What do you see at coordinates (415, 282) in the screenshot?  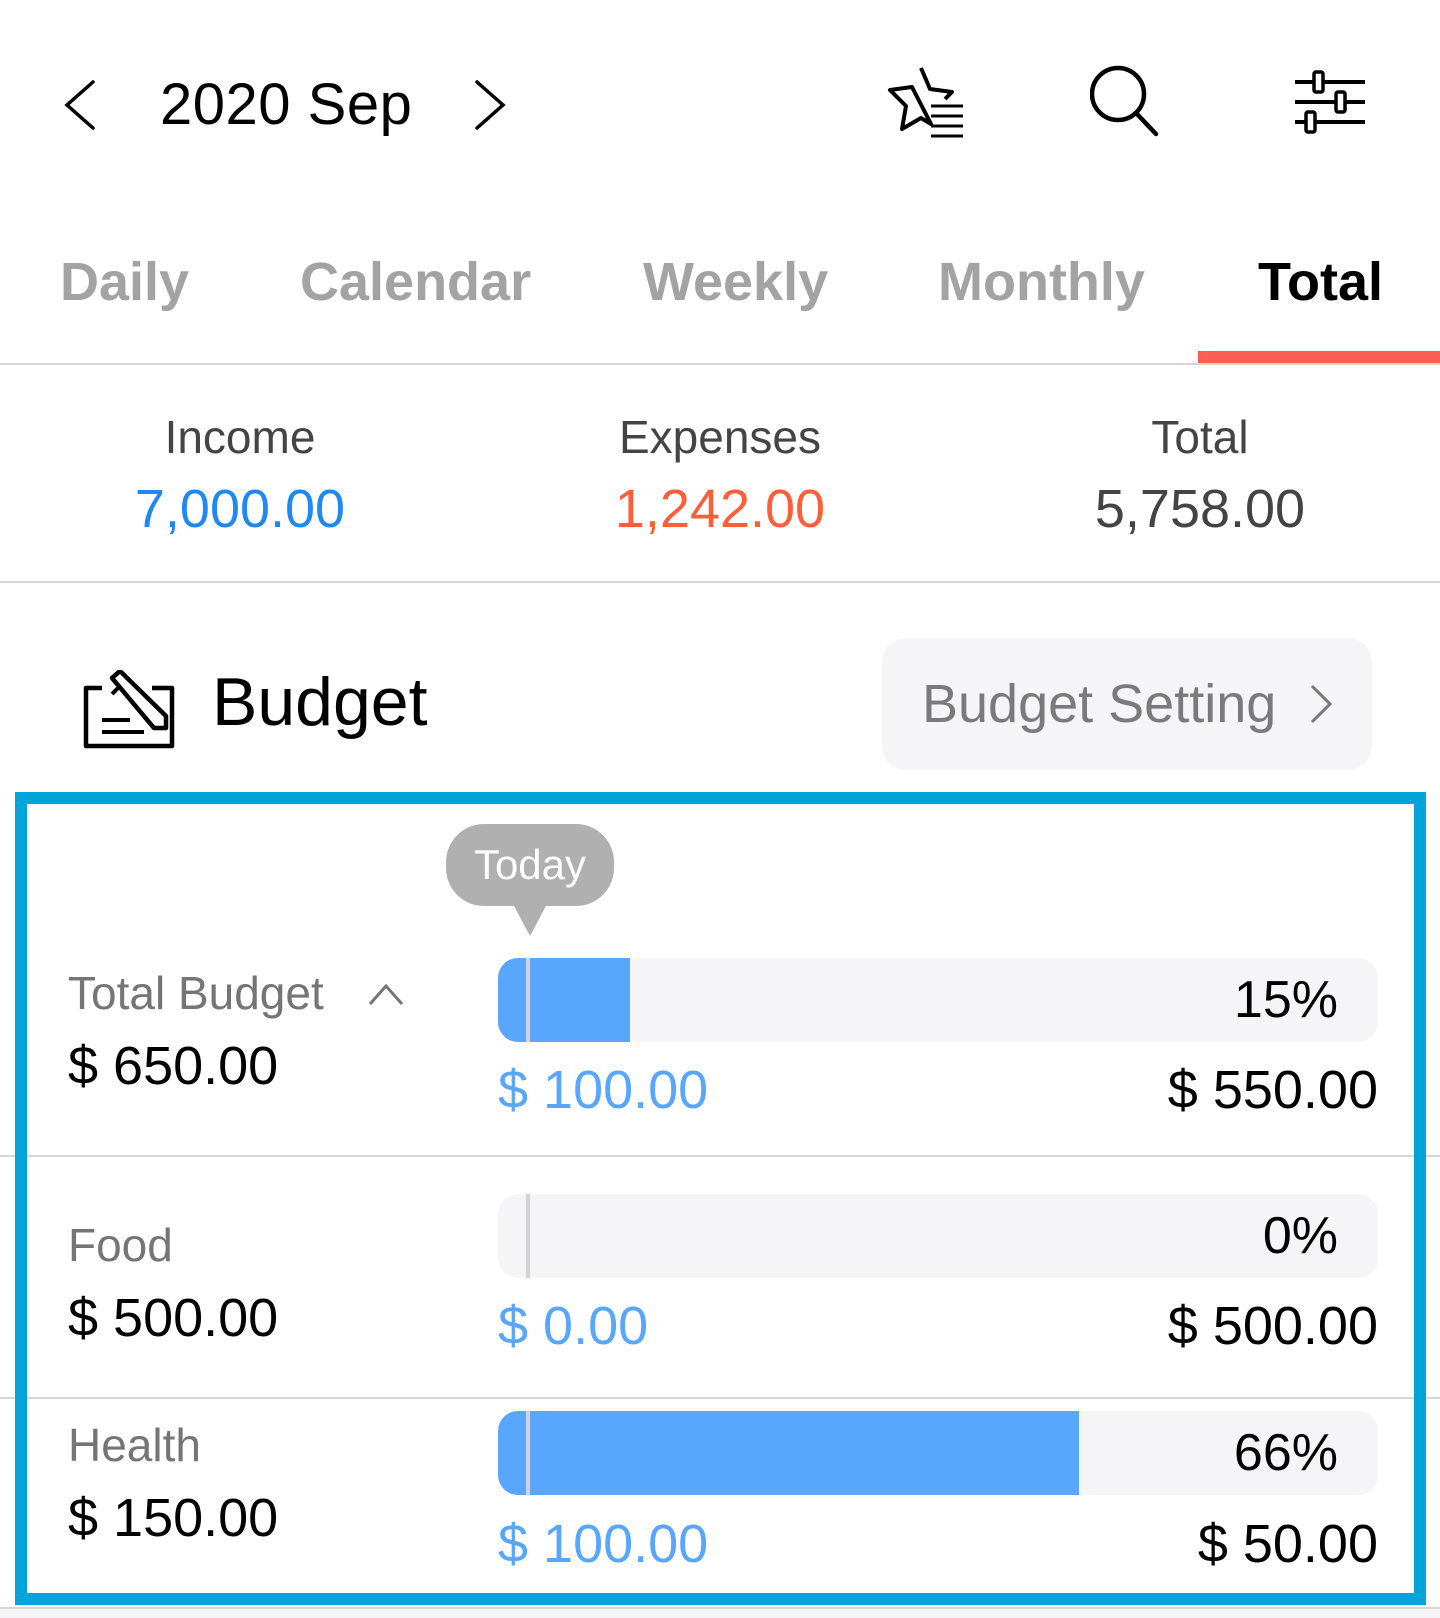 I see `tab-calendar: Calendar` at bounding box center [415, 282].